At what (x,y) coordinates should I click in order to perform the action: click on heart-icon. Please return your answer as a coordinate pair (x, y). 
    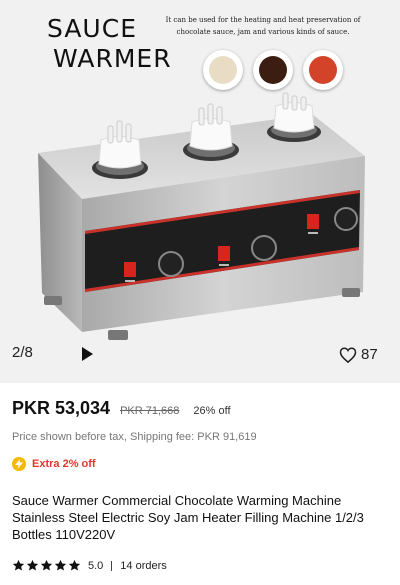
    Looking at the image, I should click on (348, 354).